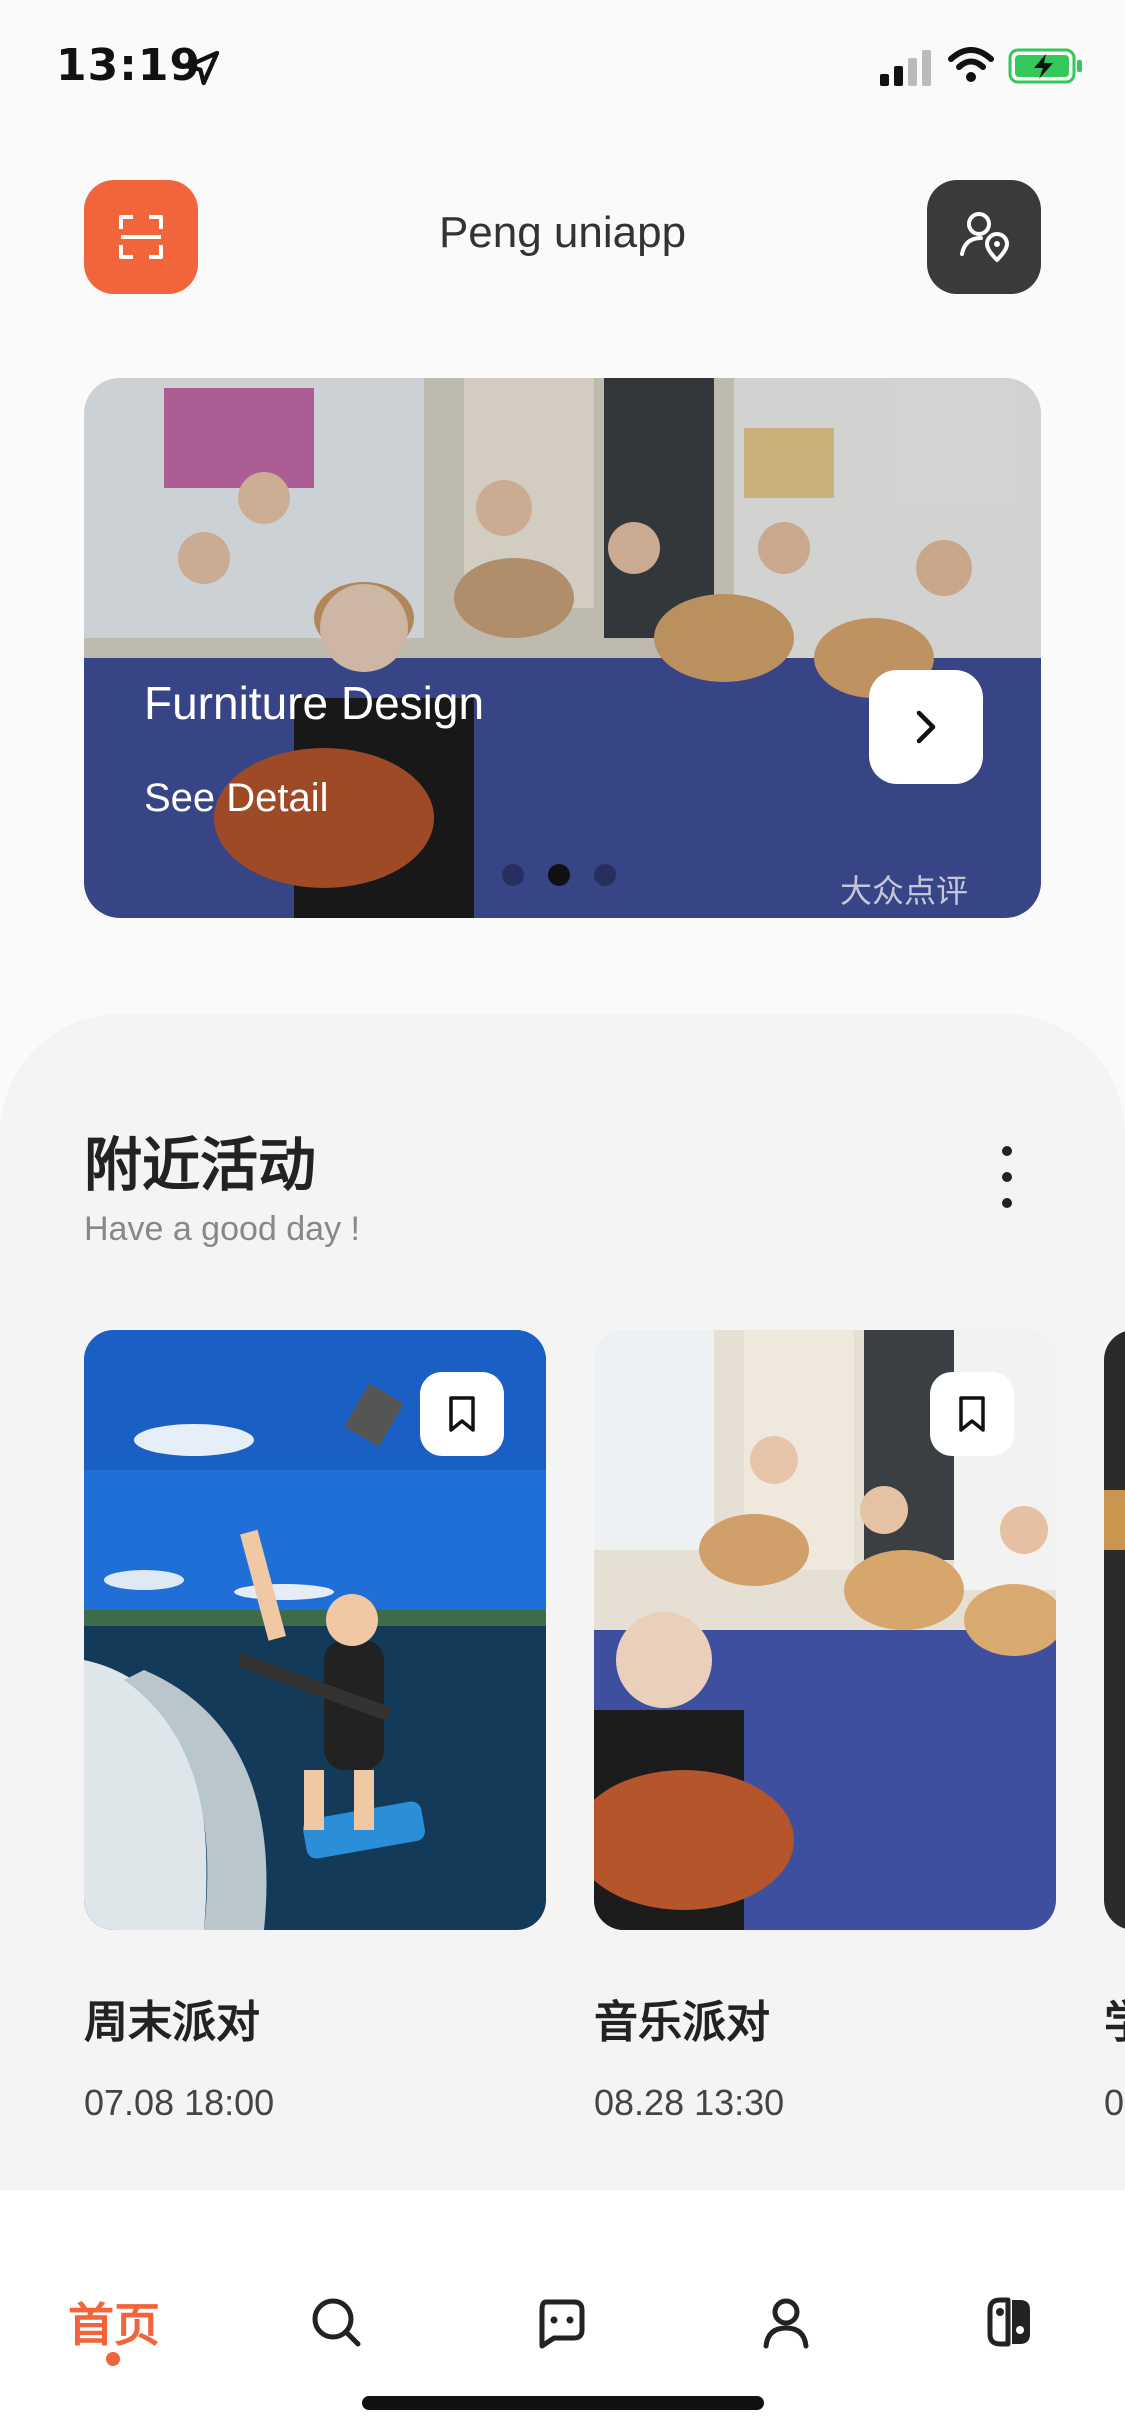  What do you see at coordinates (971, 64) in the screenshot?
I see `wifi-icon` at bounding box center [971, 64].